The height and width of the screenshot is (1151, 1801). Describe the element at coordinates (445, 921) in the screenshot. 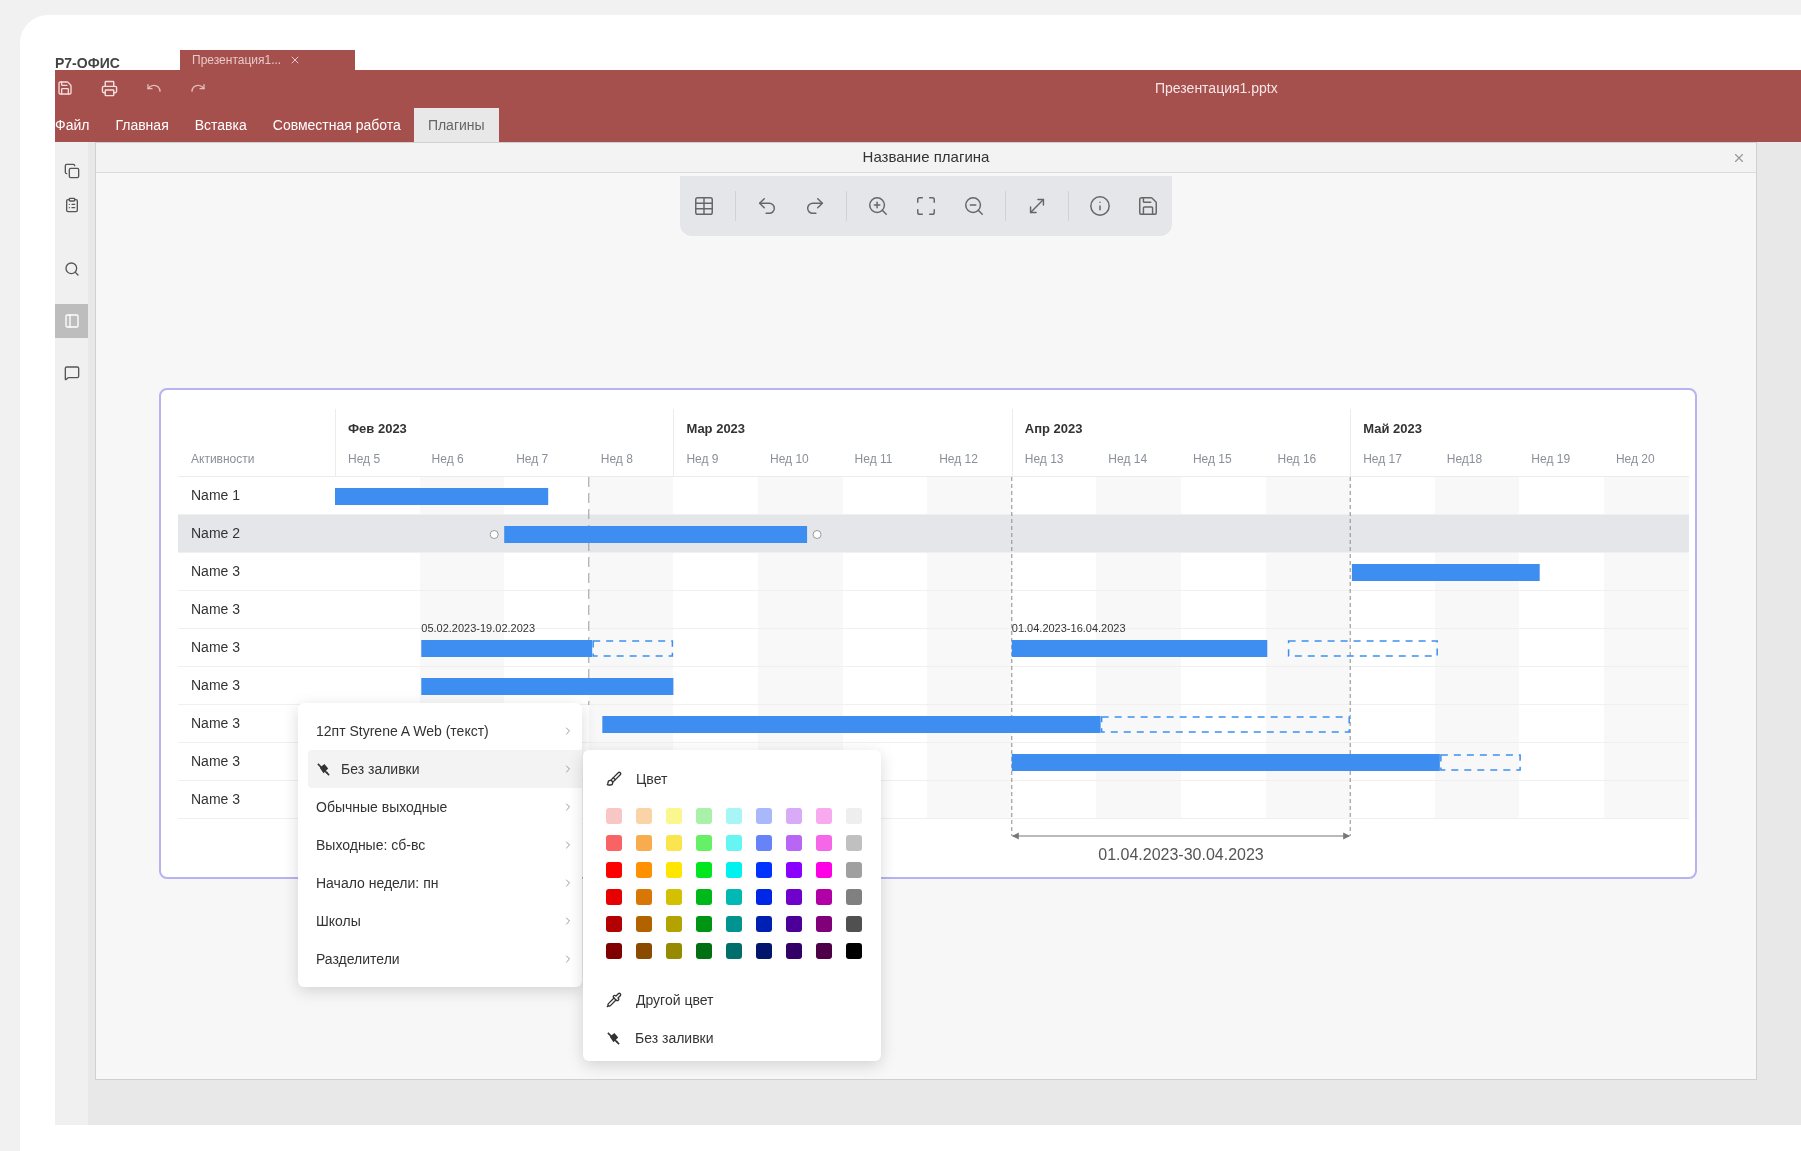

I see `menu-item: Школы` at that location.